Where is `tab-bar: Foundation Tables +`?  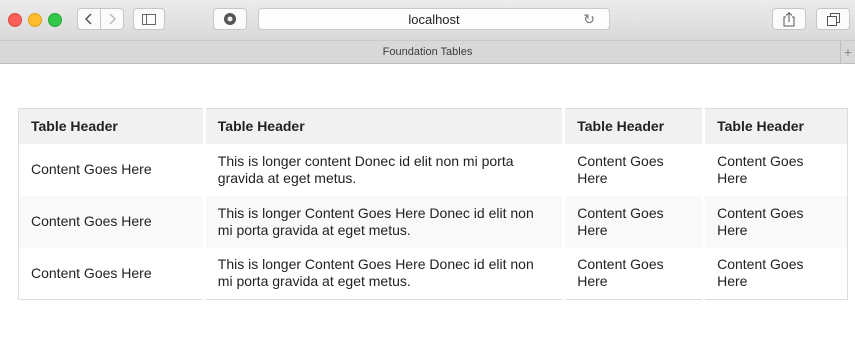
tab-bar: Foundation Tables + is located at coordinates (427, 52).